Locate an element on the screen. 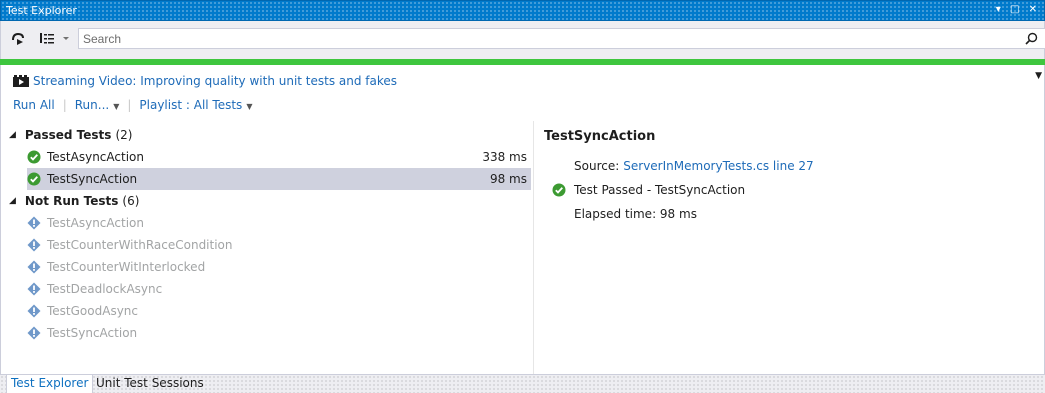 The width and height of the screenshot is (1045, 393). source-file-link: ServerInMemoryTests.cs line 27 is located at coordinates (718, 166).